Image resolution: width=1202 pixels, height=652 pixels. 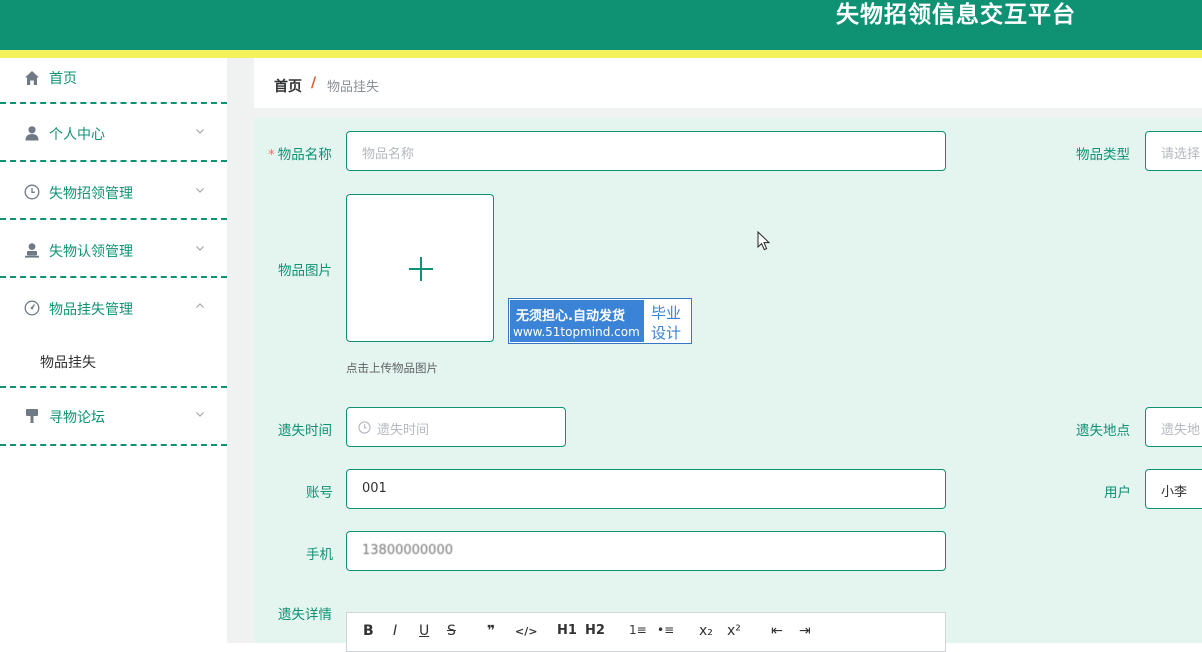 What do you see at coordinates (646, 489) in the screenshot?
I see `account-input: 001` at bounding box center [646, 489].